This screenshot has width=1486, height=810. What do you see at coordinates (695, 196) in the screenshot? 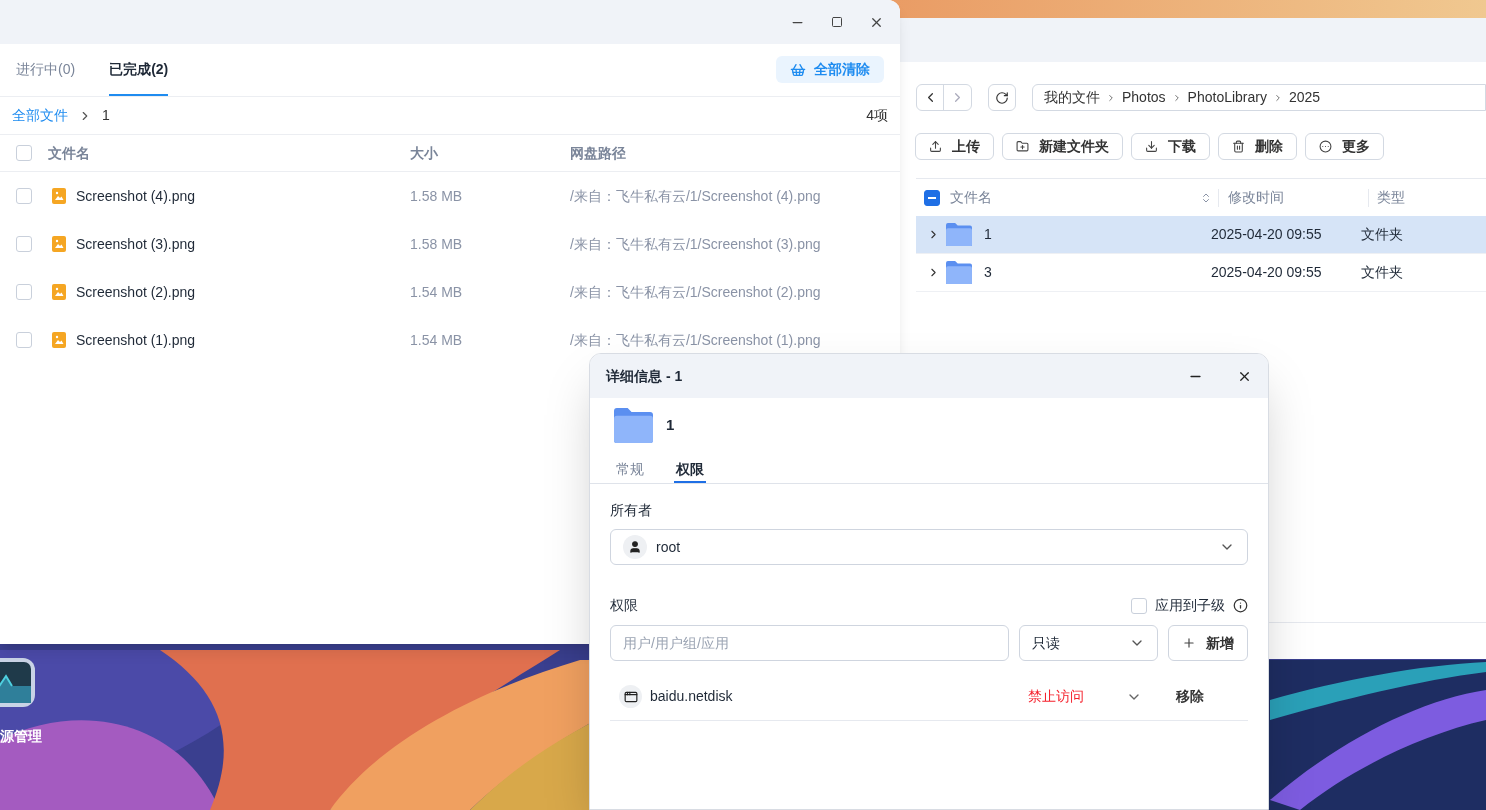
I see `file-path: /来自：飞牛私有云/1/Screenshot (4).png` at bounding box center [695, 196].